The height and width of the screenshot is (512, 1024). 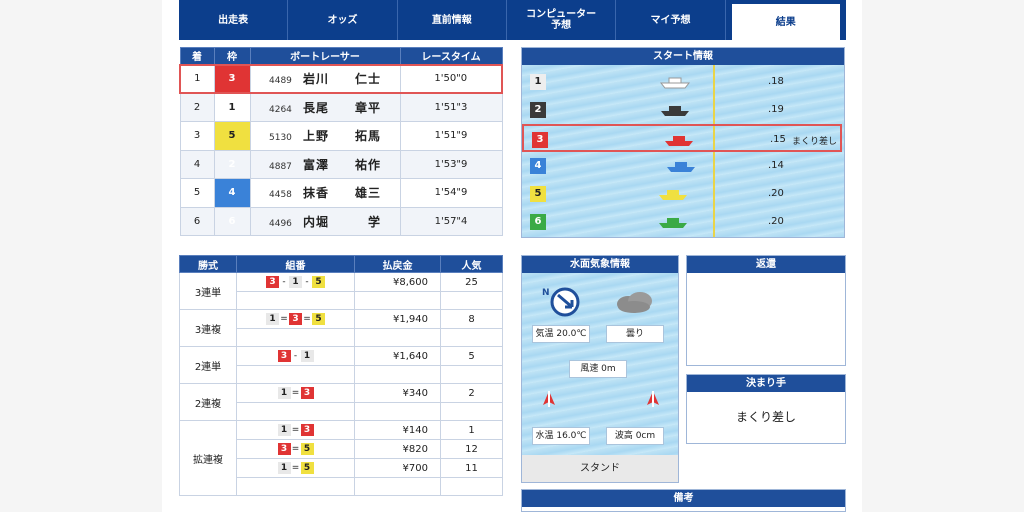 I want to click on racer-cell: 5130 上野 拓馬, so click(x=325, y=136).